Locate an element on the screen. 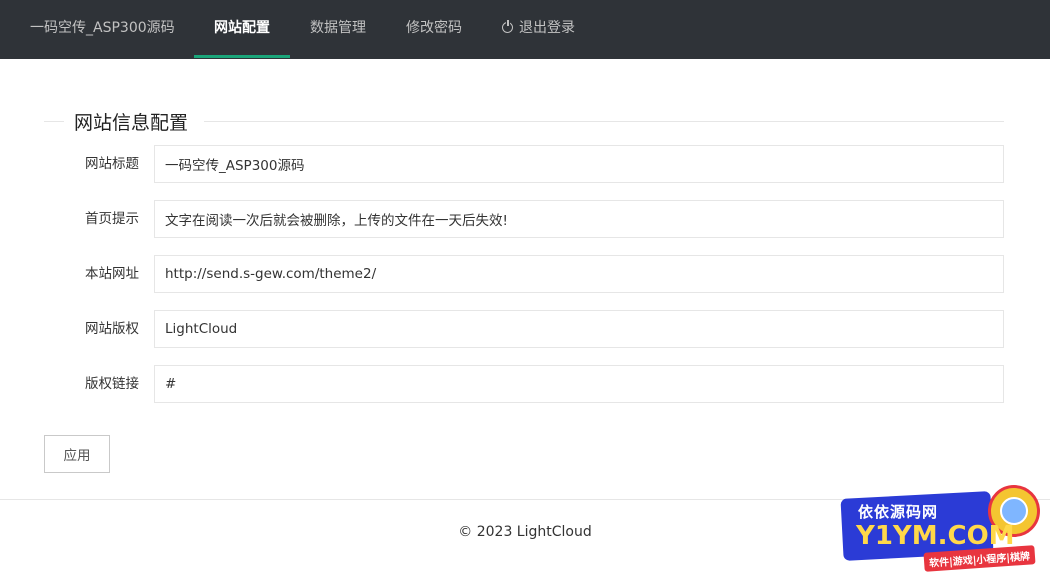 This screenshot has height=574, width=1050. apply-button: 应用 is located at coordinates (77, 454).